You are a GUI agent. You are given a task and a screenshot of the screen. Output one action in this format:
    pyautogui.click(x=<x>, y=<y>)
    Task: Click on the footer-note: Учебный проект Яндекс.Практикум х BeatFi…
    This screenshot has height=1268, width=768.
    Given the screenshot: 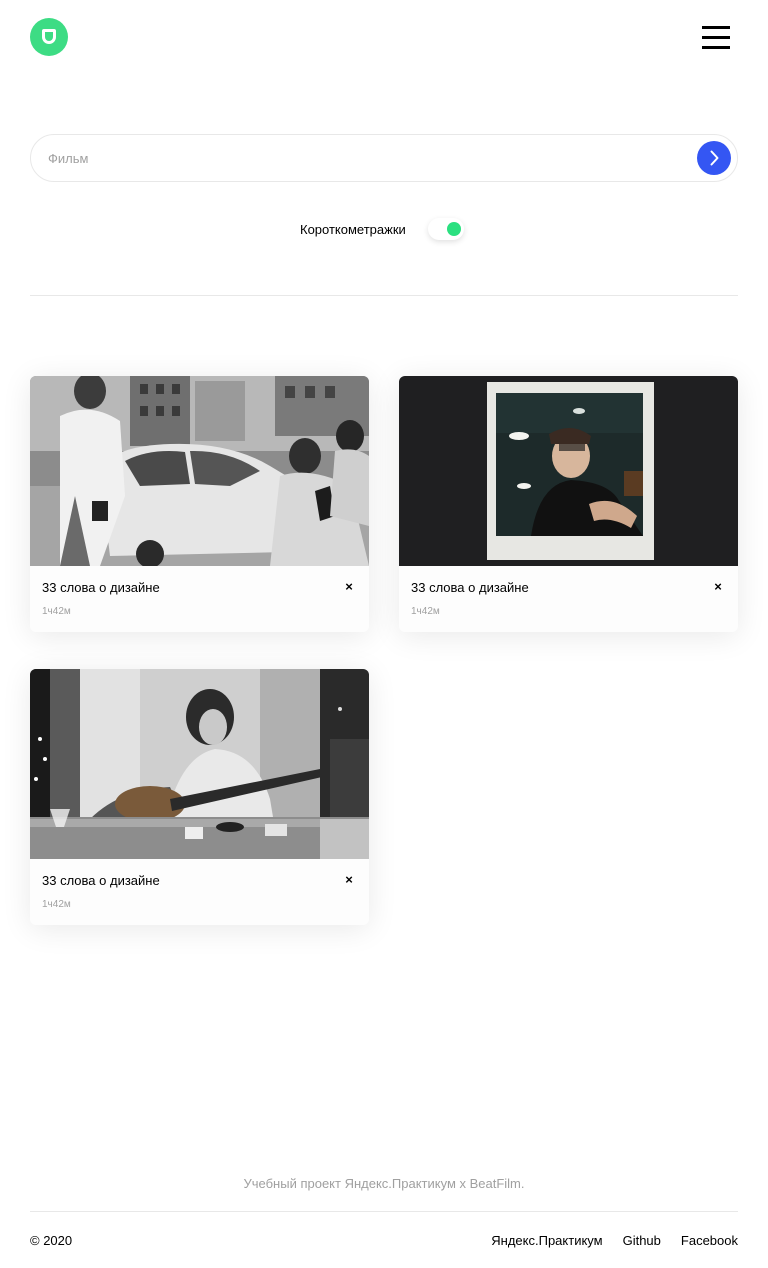 What is the action you would take?
    pyautogui.click(x=384, y=1183)
    